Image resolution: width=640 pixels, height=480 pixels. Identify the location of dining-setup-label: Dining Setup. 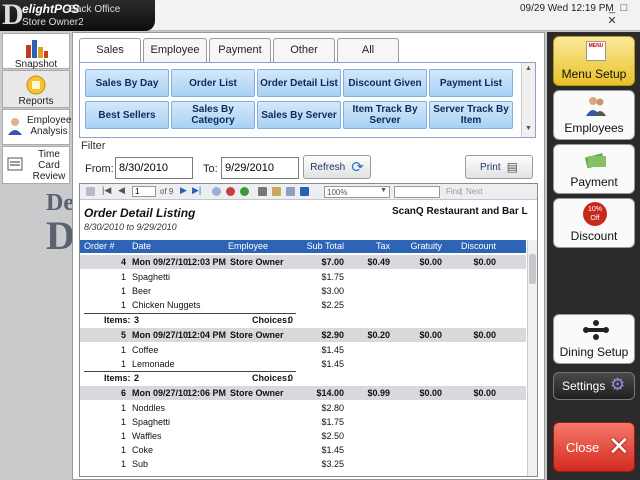
(594, 352).